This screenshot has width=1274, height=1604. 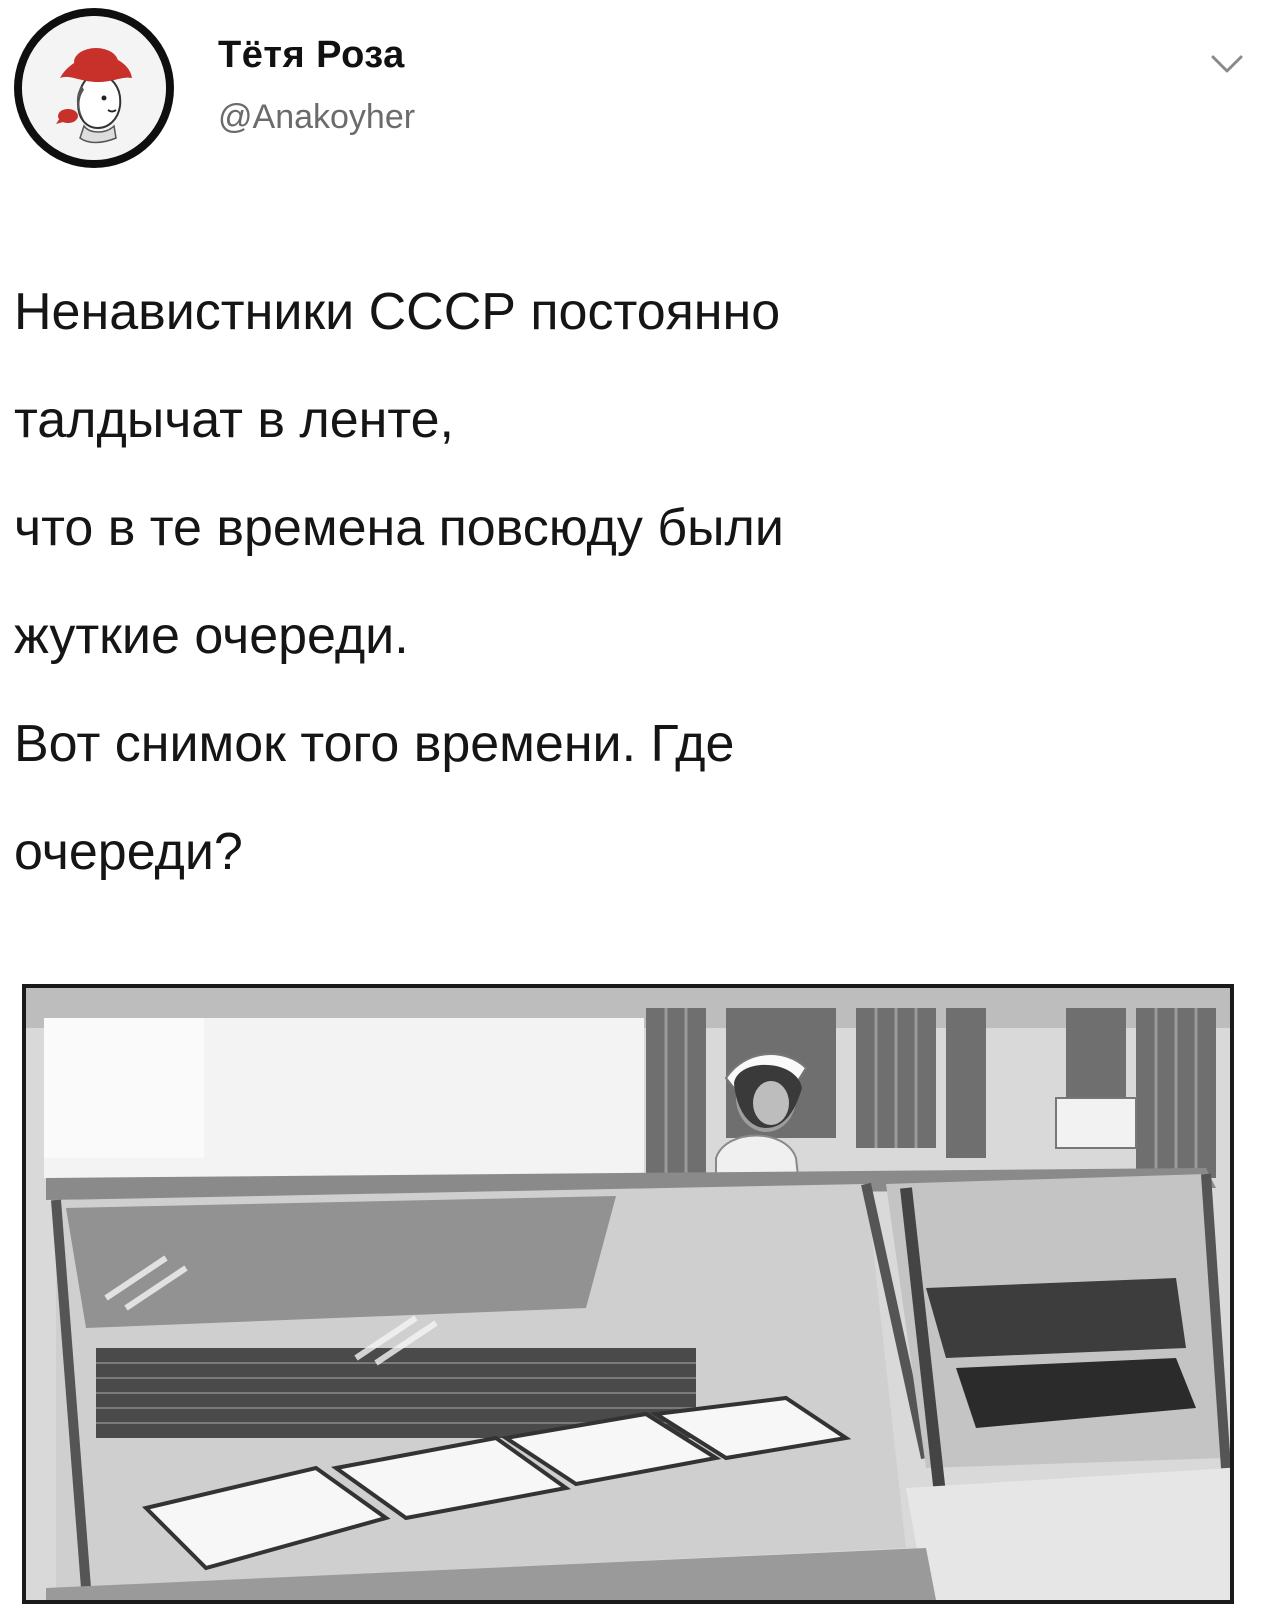 What do you see at coordinates (311, 55) in the screenshot?
I see `author-name: Тётя Роза` at bounding box center [311, 55].